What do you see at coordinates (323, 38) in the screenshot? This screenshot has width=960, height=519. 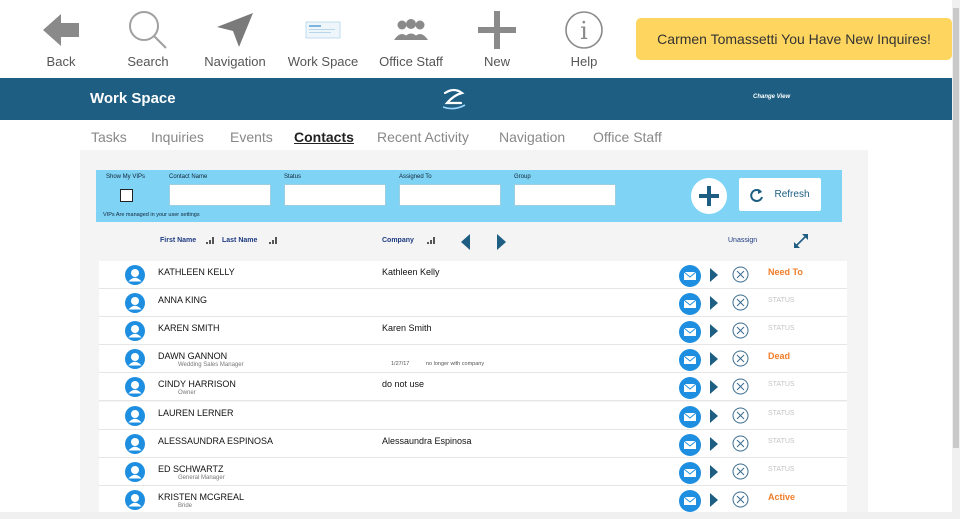 I see `workspace-button: Work Space` at bounding box center [323, 38].